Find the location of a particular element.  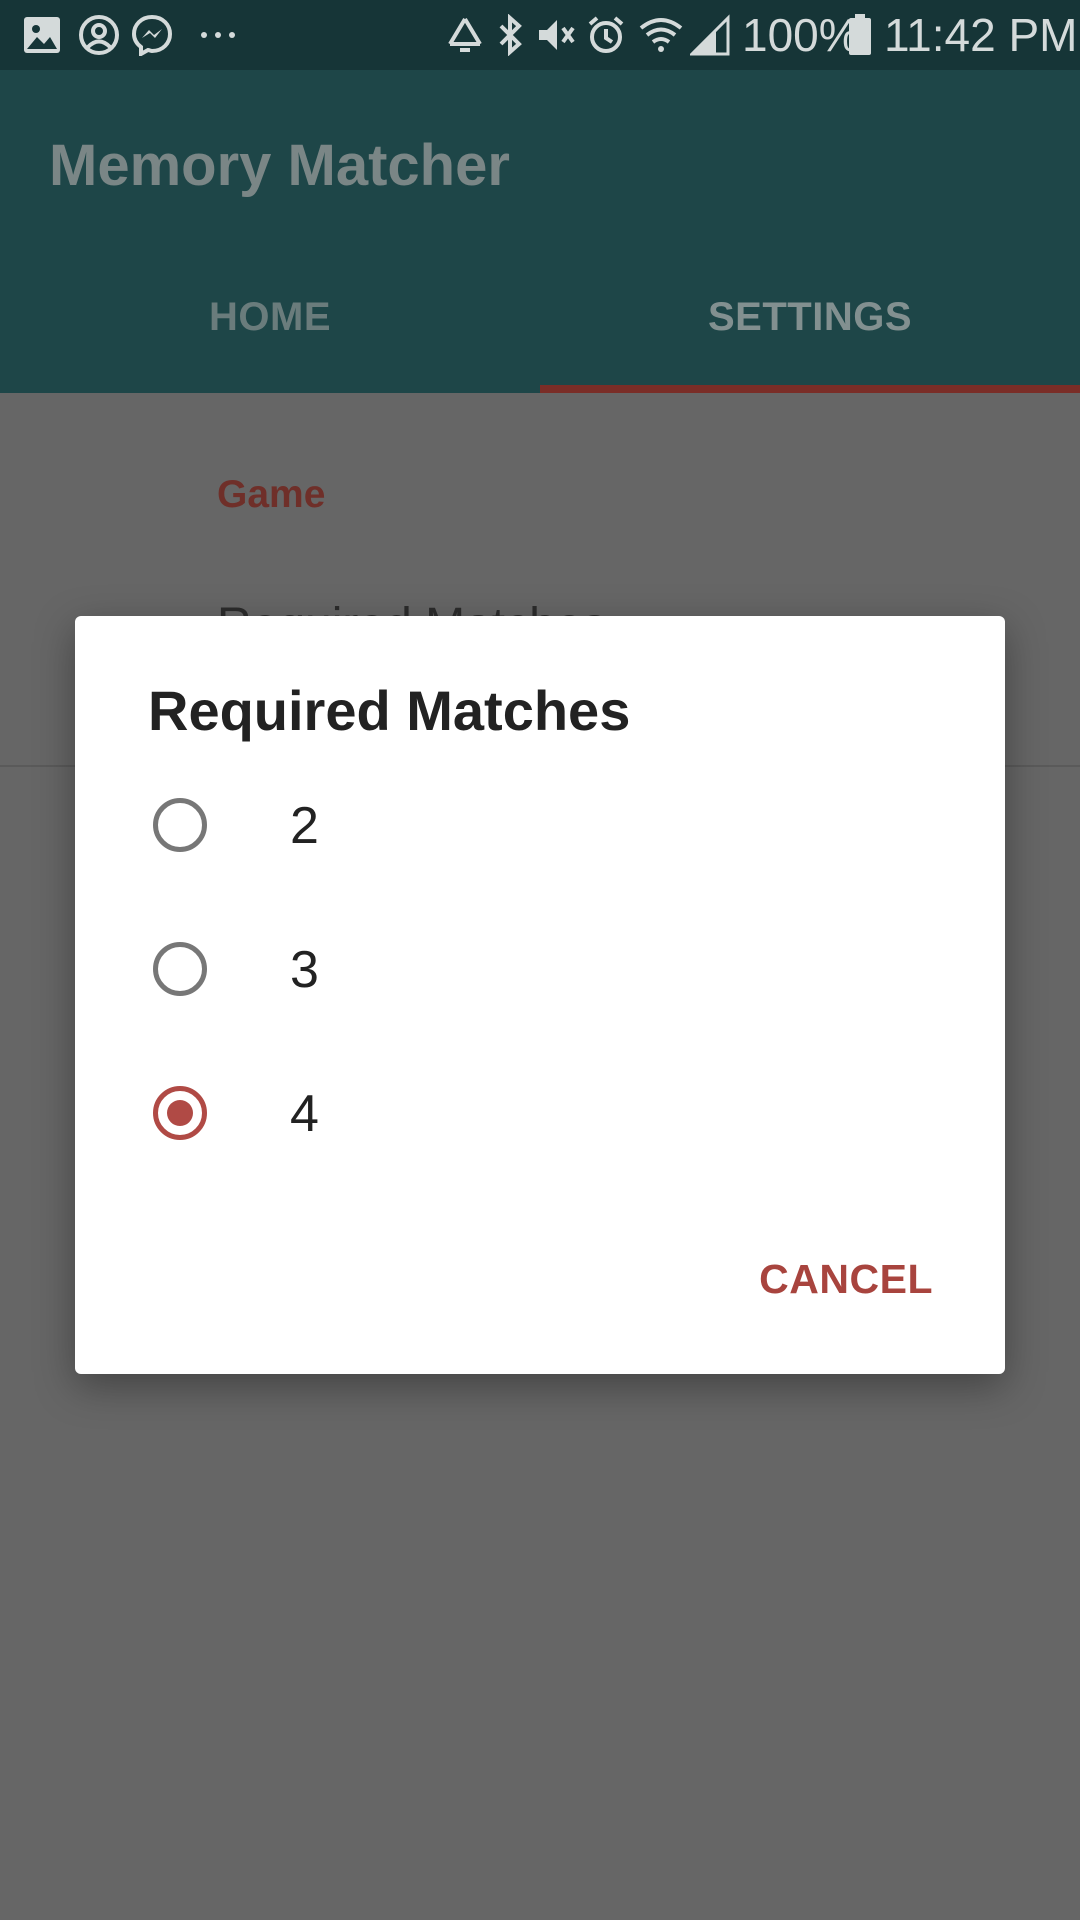

radio-checked-icon is located at coordinates (180, 1113).